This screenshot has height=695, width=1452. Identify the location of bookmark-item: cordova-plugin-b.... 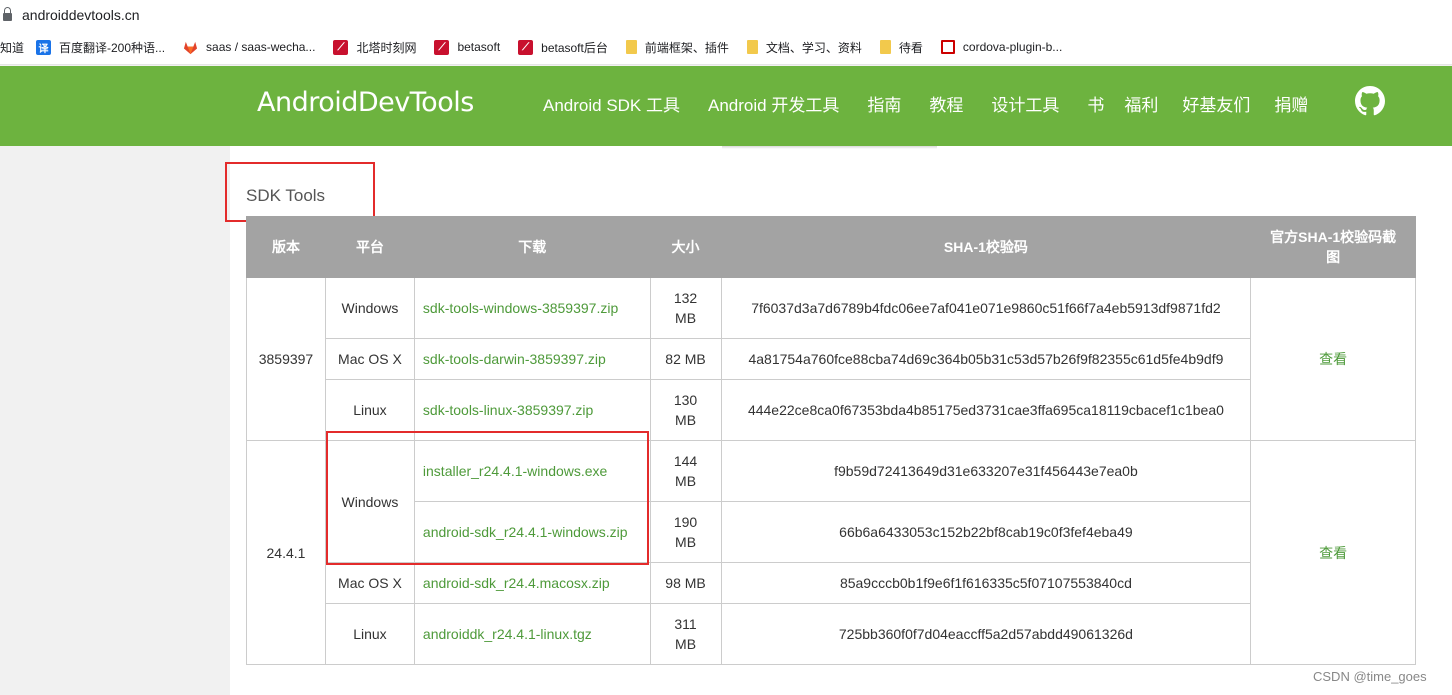
(1001, 47).